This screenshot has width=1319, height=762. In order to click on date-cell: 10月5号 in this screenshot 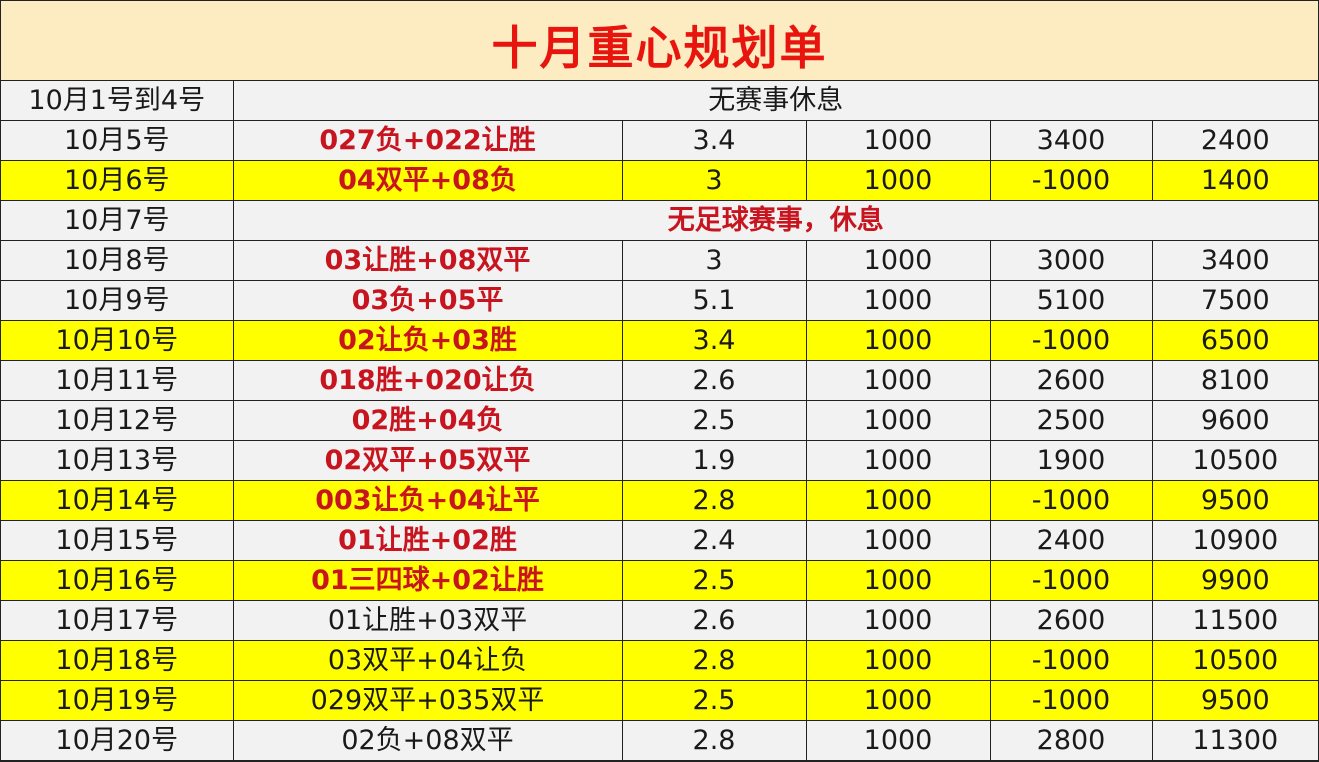, I will do `click(117, 140)`.